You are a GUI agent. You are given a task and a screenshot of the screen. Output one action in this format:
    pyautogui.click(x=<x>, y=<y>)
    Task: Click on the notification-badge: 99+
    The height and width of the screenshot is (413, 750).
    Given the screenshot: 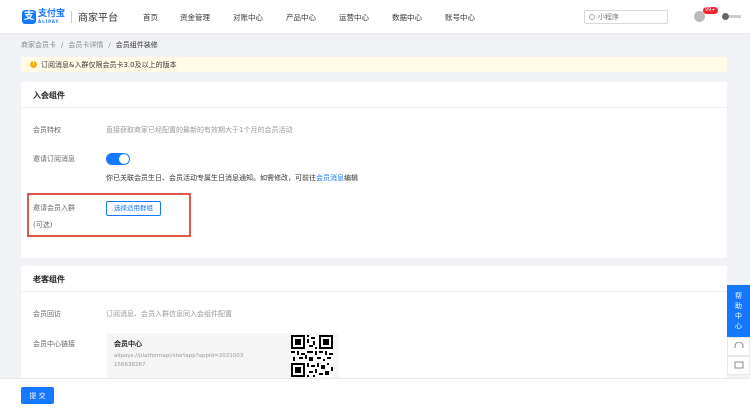 What is the action you would take?
    pyautogui.click(x=710, y=10)
    